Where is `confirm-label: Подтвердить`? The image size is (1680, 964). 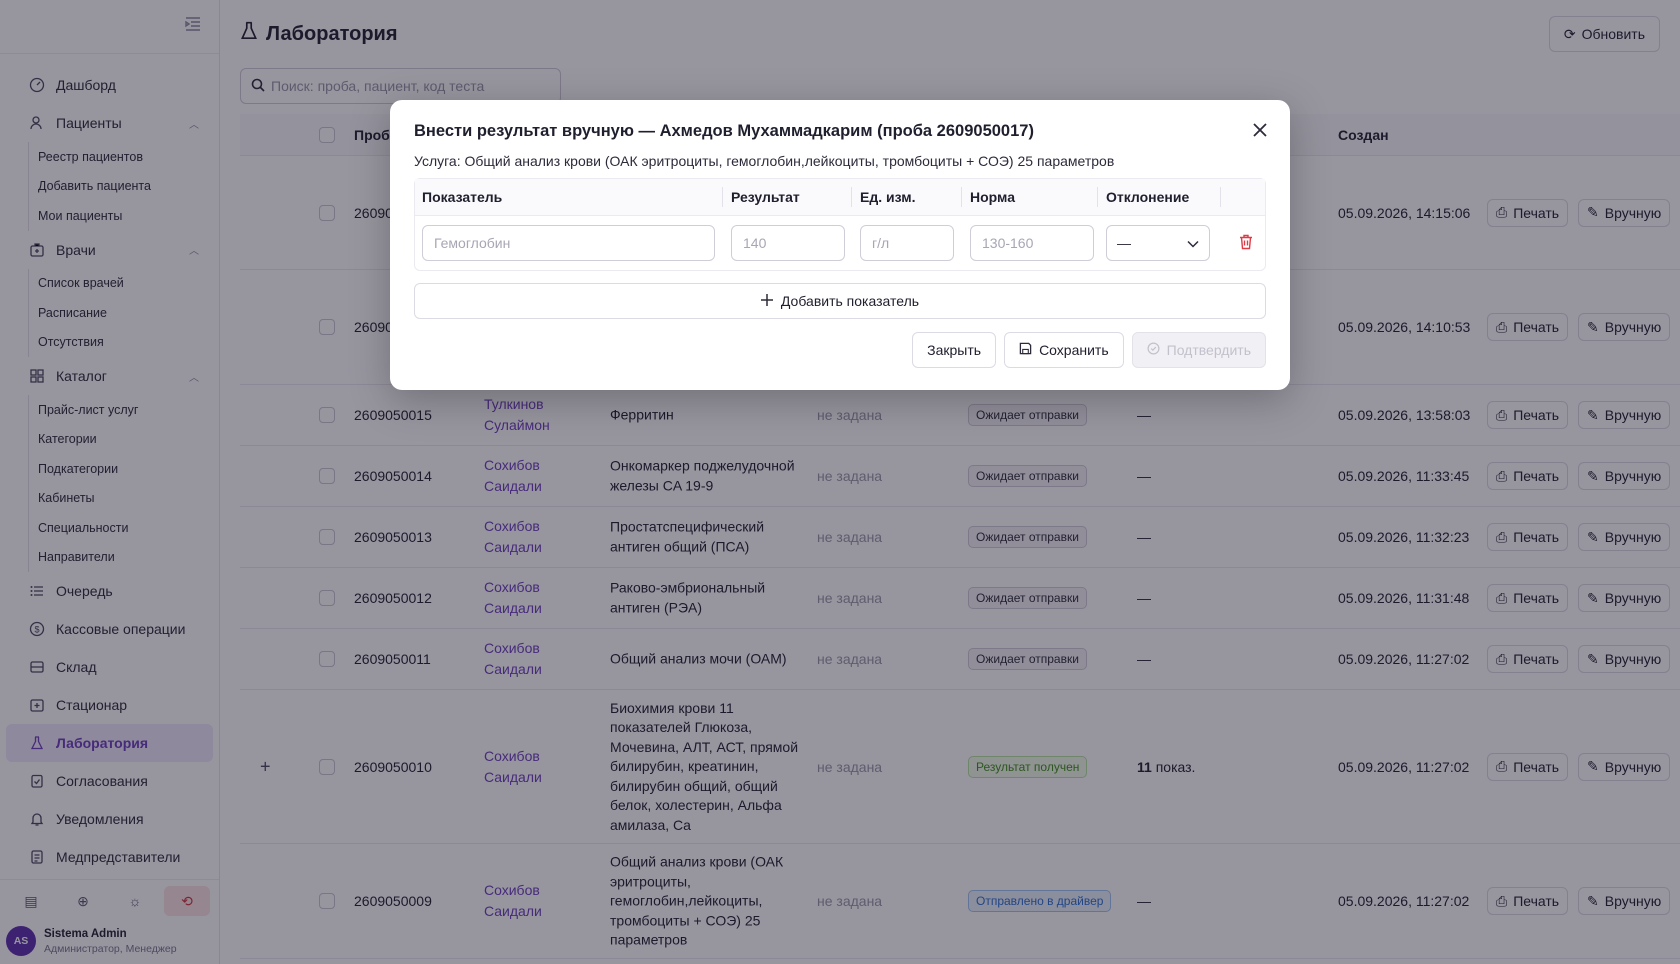
confirm-label: Подтвердить is located at coordinates (1208, 350).